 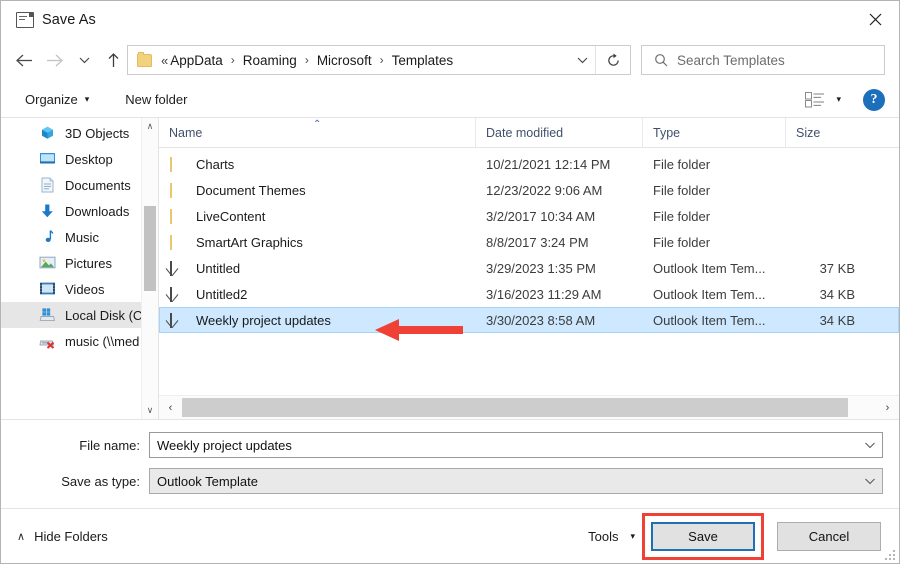 What do you see at coordinates (57, 100) in the screenshot?
I see `organize-button: Organize ▾` at bounding box center [57, 100].